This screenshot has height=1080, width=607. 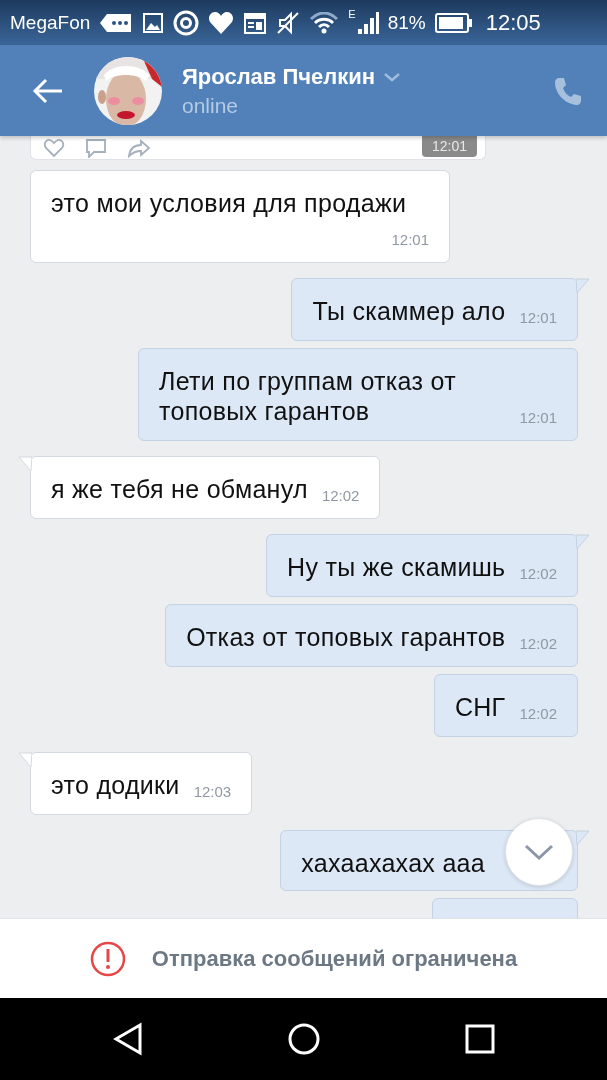 What do you see at coordinates (367, 22) in the screenshot?
I see `signal-icon` at bounding box center [367, 22].